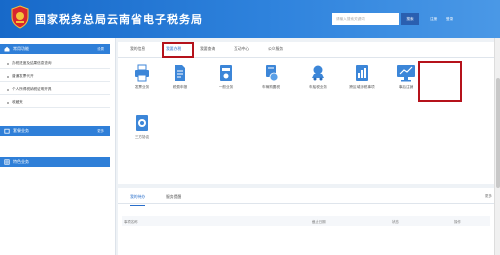 This screenshot has height=255, width=500. What do you see at coordinates (55, 131) in the screenshot?
I see `sidebar-section-package: 套餐业务 更多` at bounding box center [55, 131].